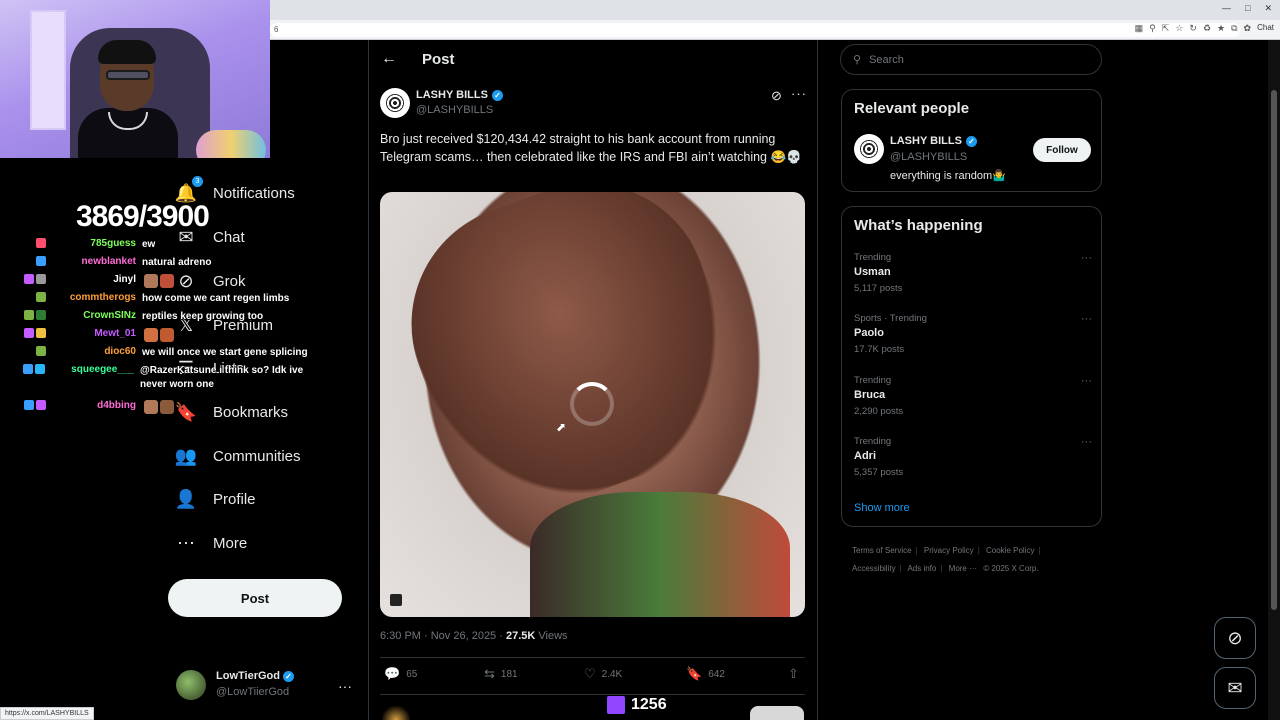 This screenshot has height=720, width=1280. Describe the element at coordinates (971, 59) in the screenshot. I see `search-input: ⚲ Search` at that location.